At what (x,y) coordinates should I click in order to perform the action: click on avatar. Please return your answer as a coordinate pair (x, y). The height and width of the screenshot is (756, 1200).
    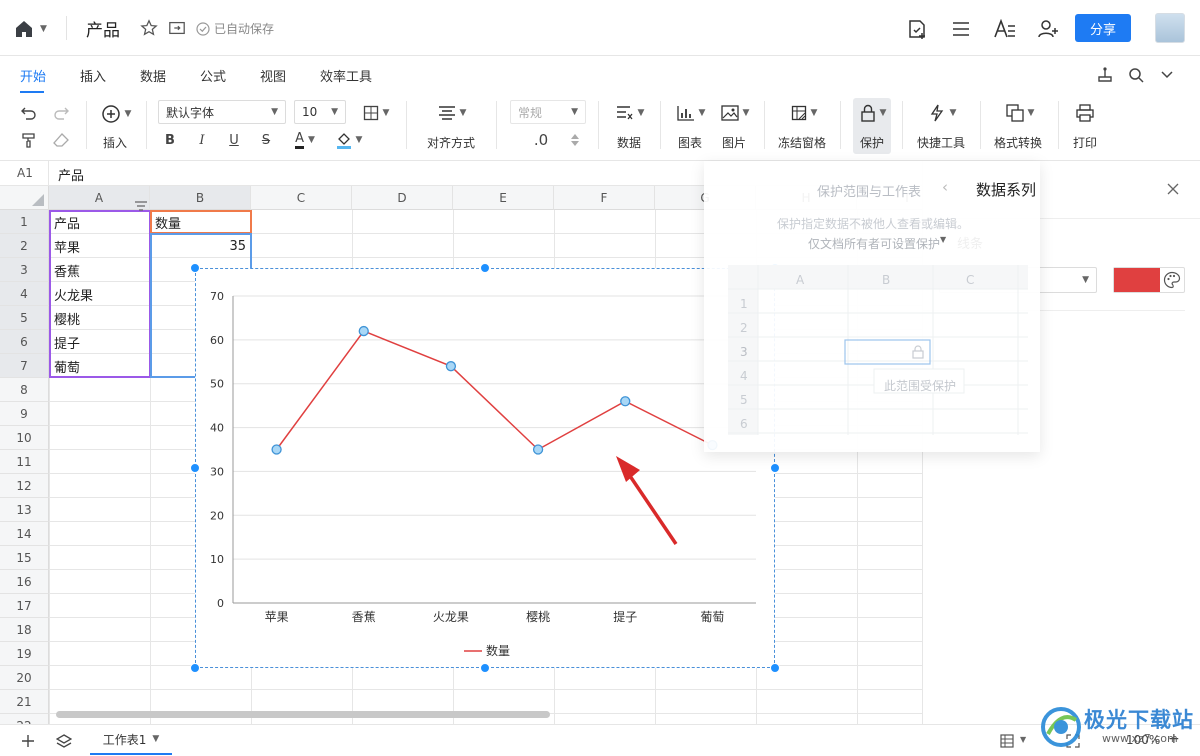
    Looking at the image, I should click on (1170, 28).